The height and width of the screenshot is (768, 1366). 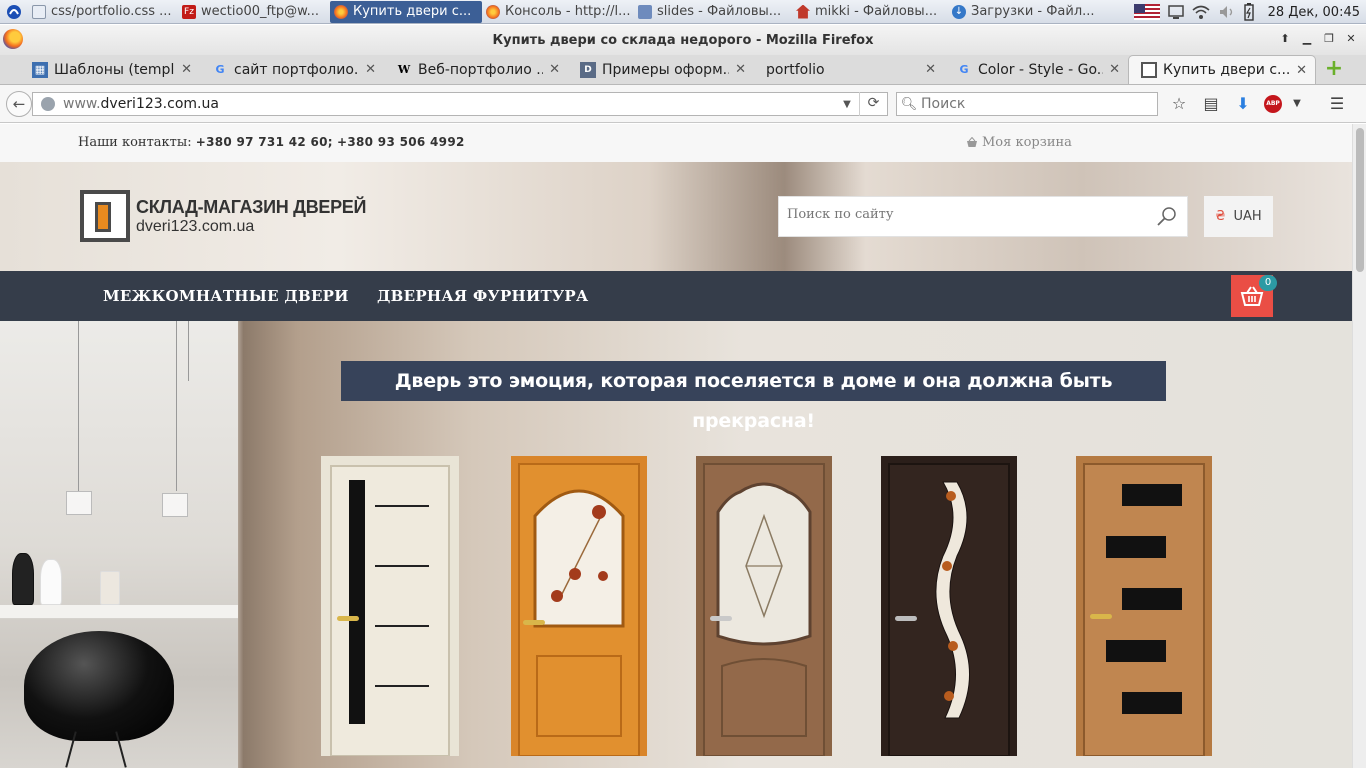 What do you see at coordinates (1149, 70) in the screenshot?
I see `site-icon` at bounding box center [1149, 70].